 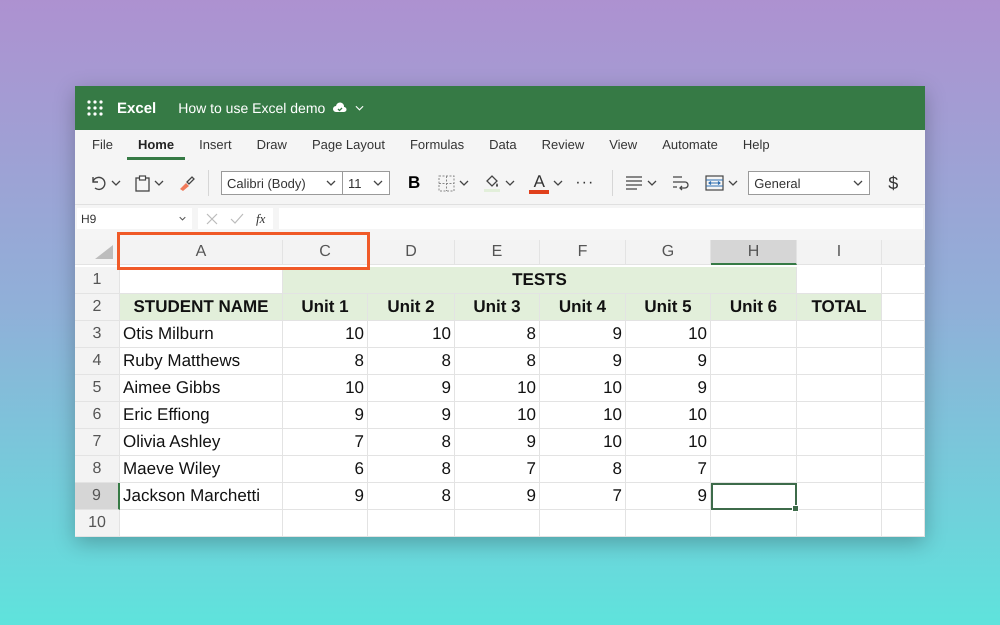 What do you see at coordinates (97, 523) in the screenshot?
I see `row-header: 10` at bounding box center [97, 523].